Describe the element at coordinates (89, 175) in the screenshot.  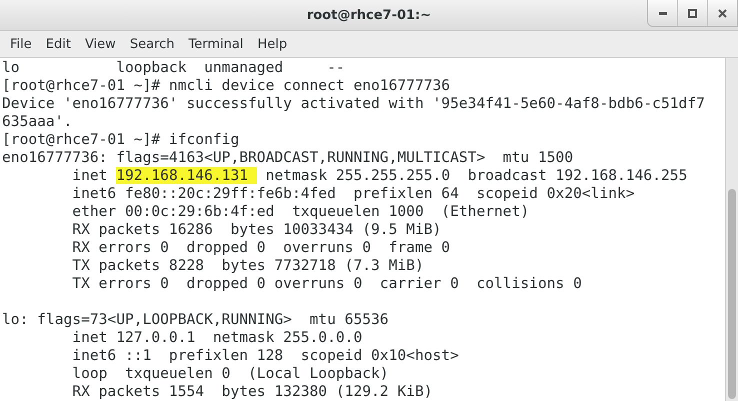
I see `terminal-text: inet` at that location.